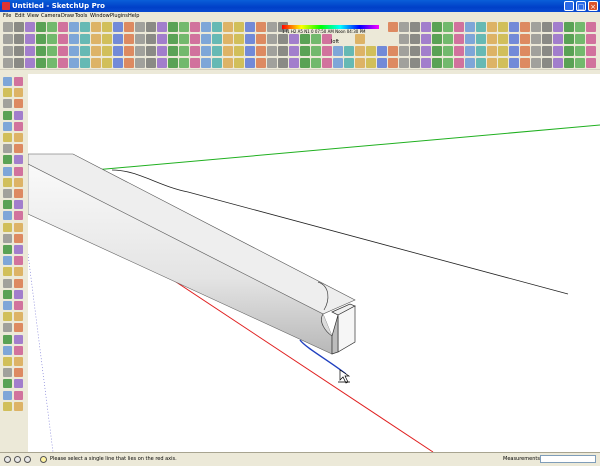 Image resolution: width=600 pixels, height=466 pixels. Describe the element at coordinates (33, 16) in the screenshot. I see `menu-view: View` at that location.